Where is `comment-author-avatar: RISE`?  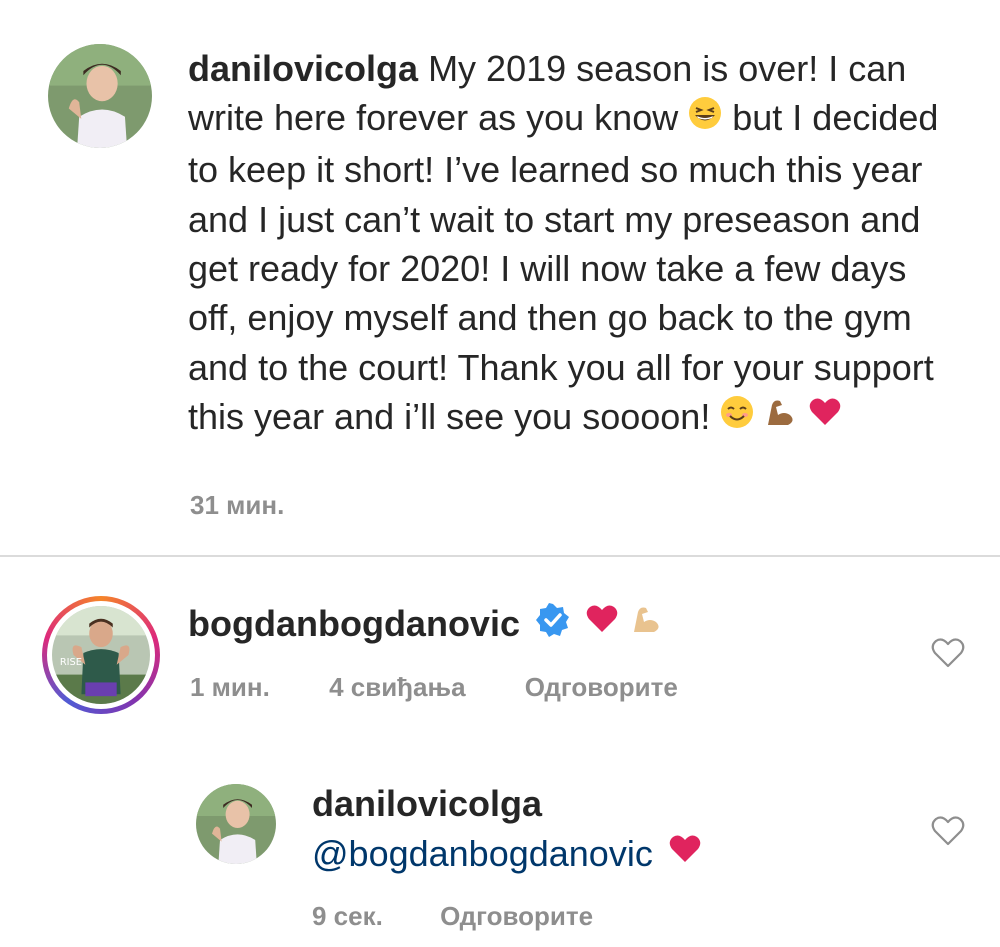 comment-author-avatar: RISE is located at coordinates (101, 655).